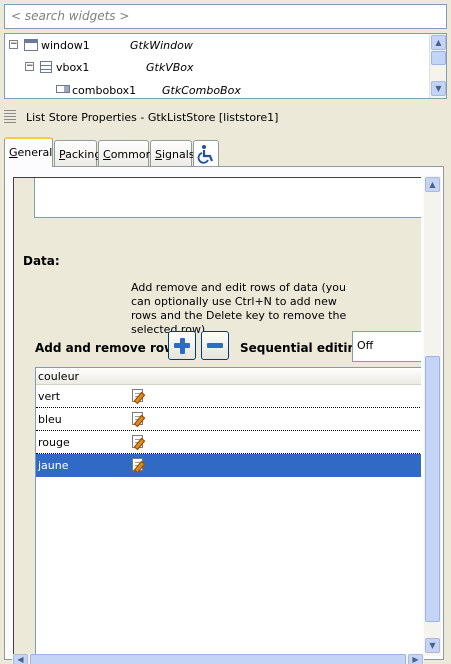 The width and height of the screenshot is (451, 664). What do you see at coordinates (65, 45) in the screenshot?
I see `tree-item-name: window1` at bounding box center [65, 45].